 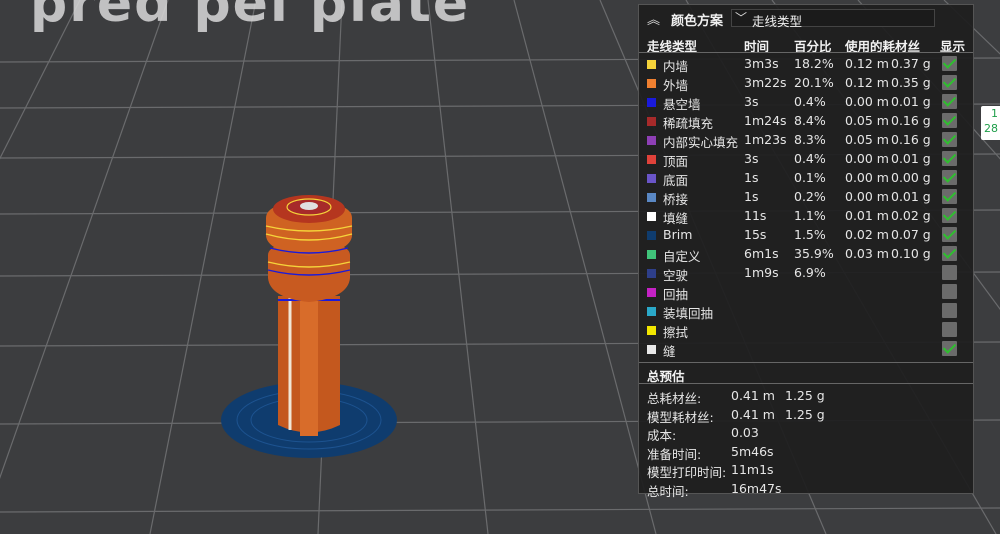 I want to click on summary-label: 成本:, so click(x=662, y=435).